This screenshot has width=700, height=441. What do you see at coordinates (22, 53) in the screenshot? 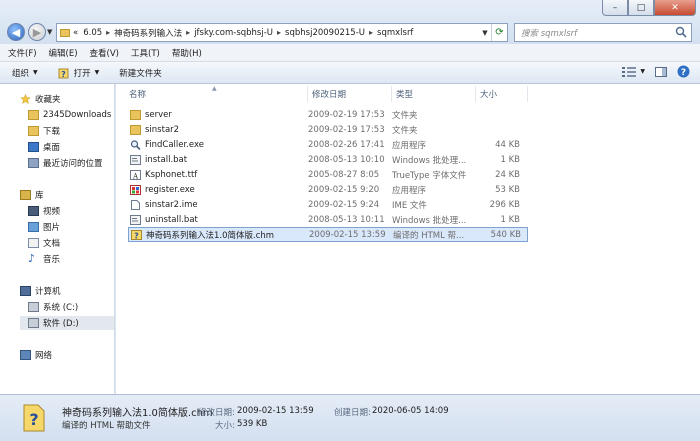
I see `menu-file: 文件(F)` at bounding box center [22, 53].